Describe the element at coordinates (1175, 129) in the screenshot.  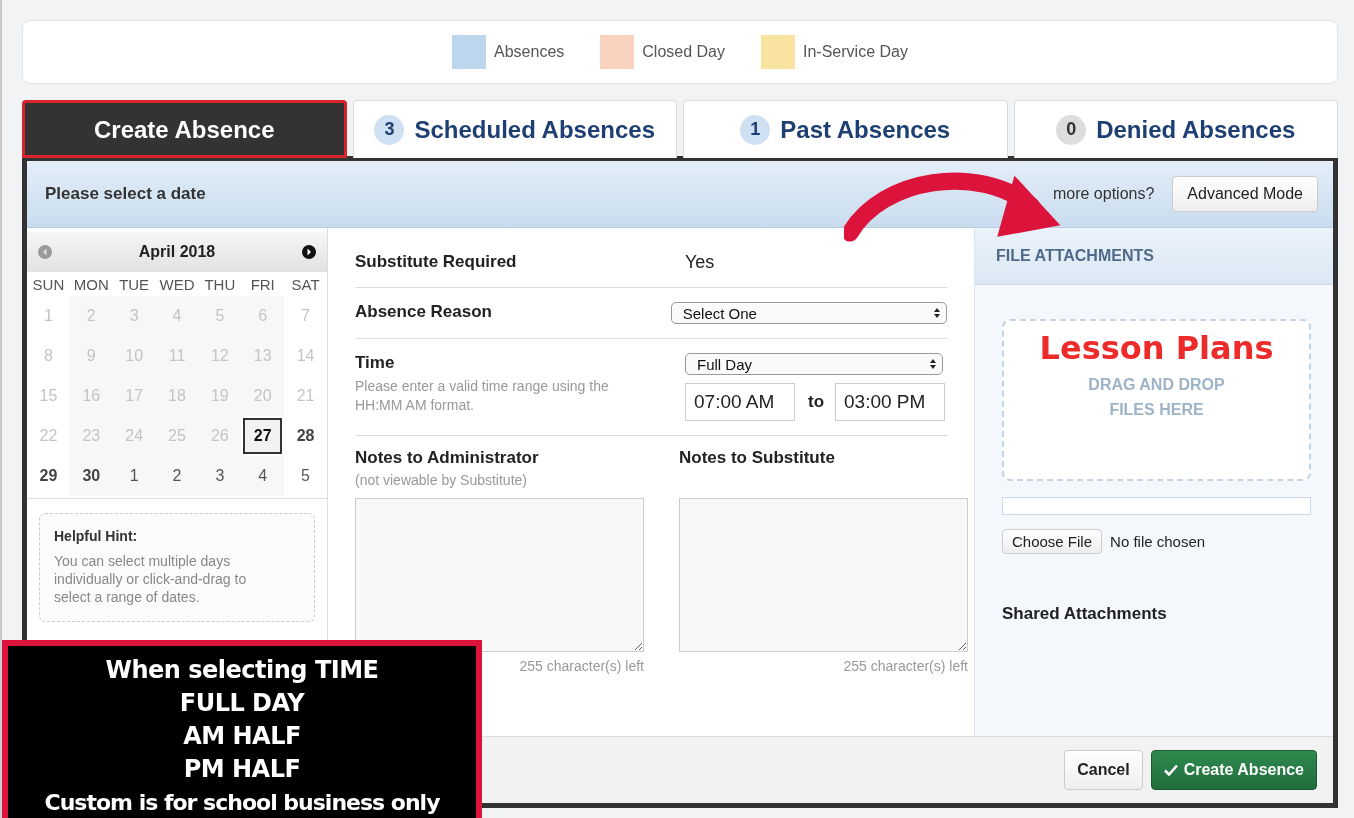
I see `tab: 0 Denied Absences` at that location.